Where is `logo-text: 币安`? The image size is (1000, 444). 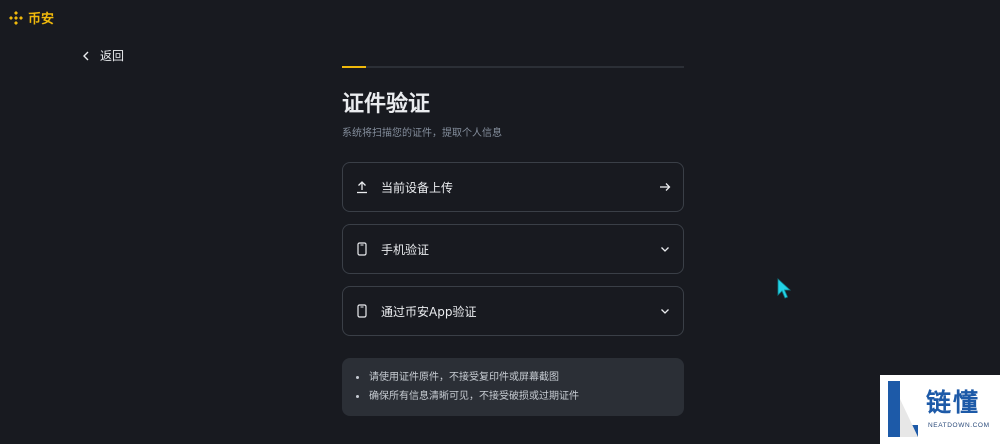
logo-text: 币安 is located at coordinates (41, 19).